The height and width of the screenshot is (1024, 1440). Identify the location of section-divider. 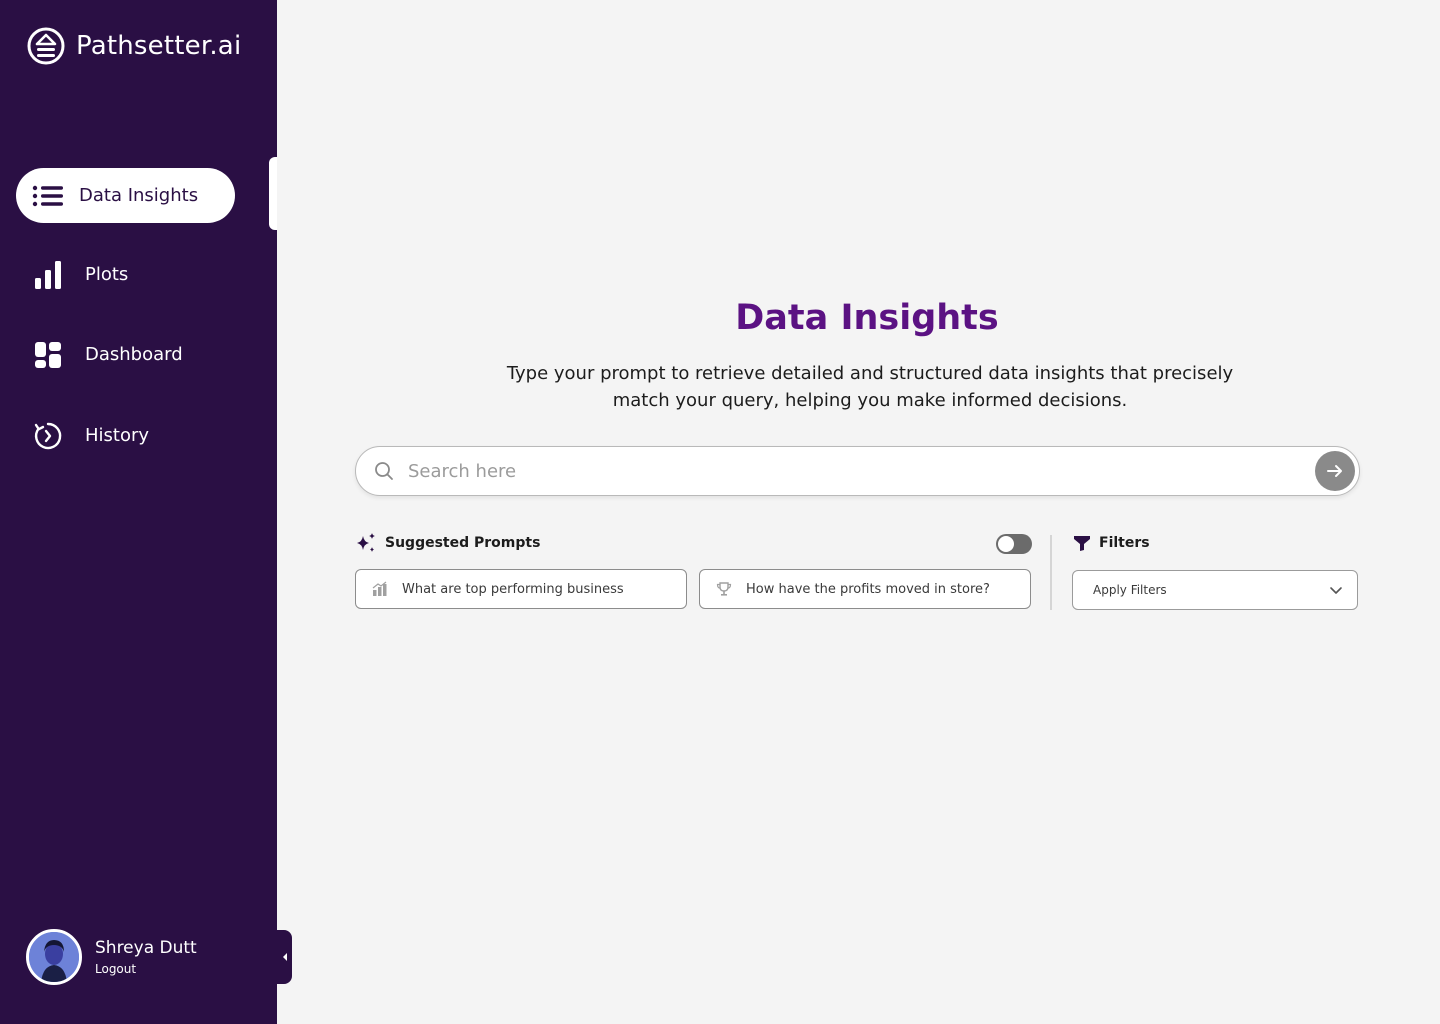
(1051, 572).